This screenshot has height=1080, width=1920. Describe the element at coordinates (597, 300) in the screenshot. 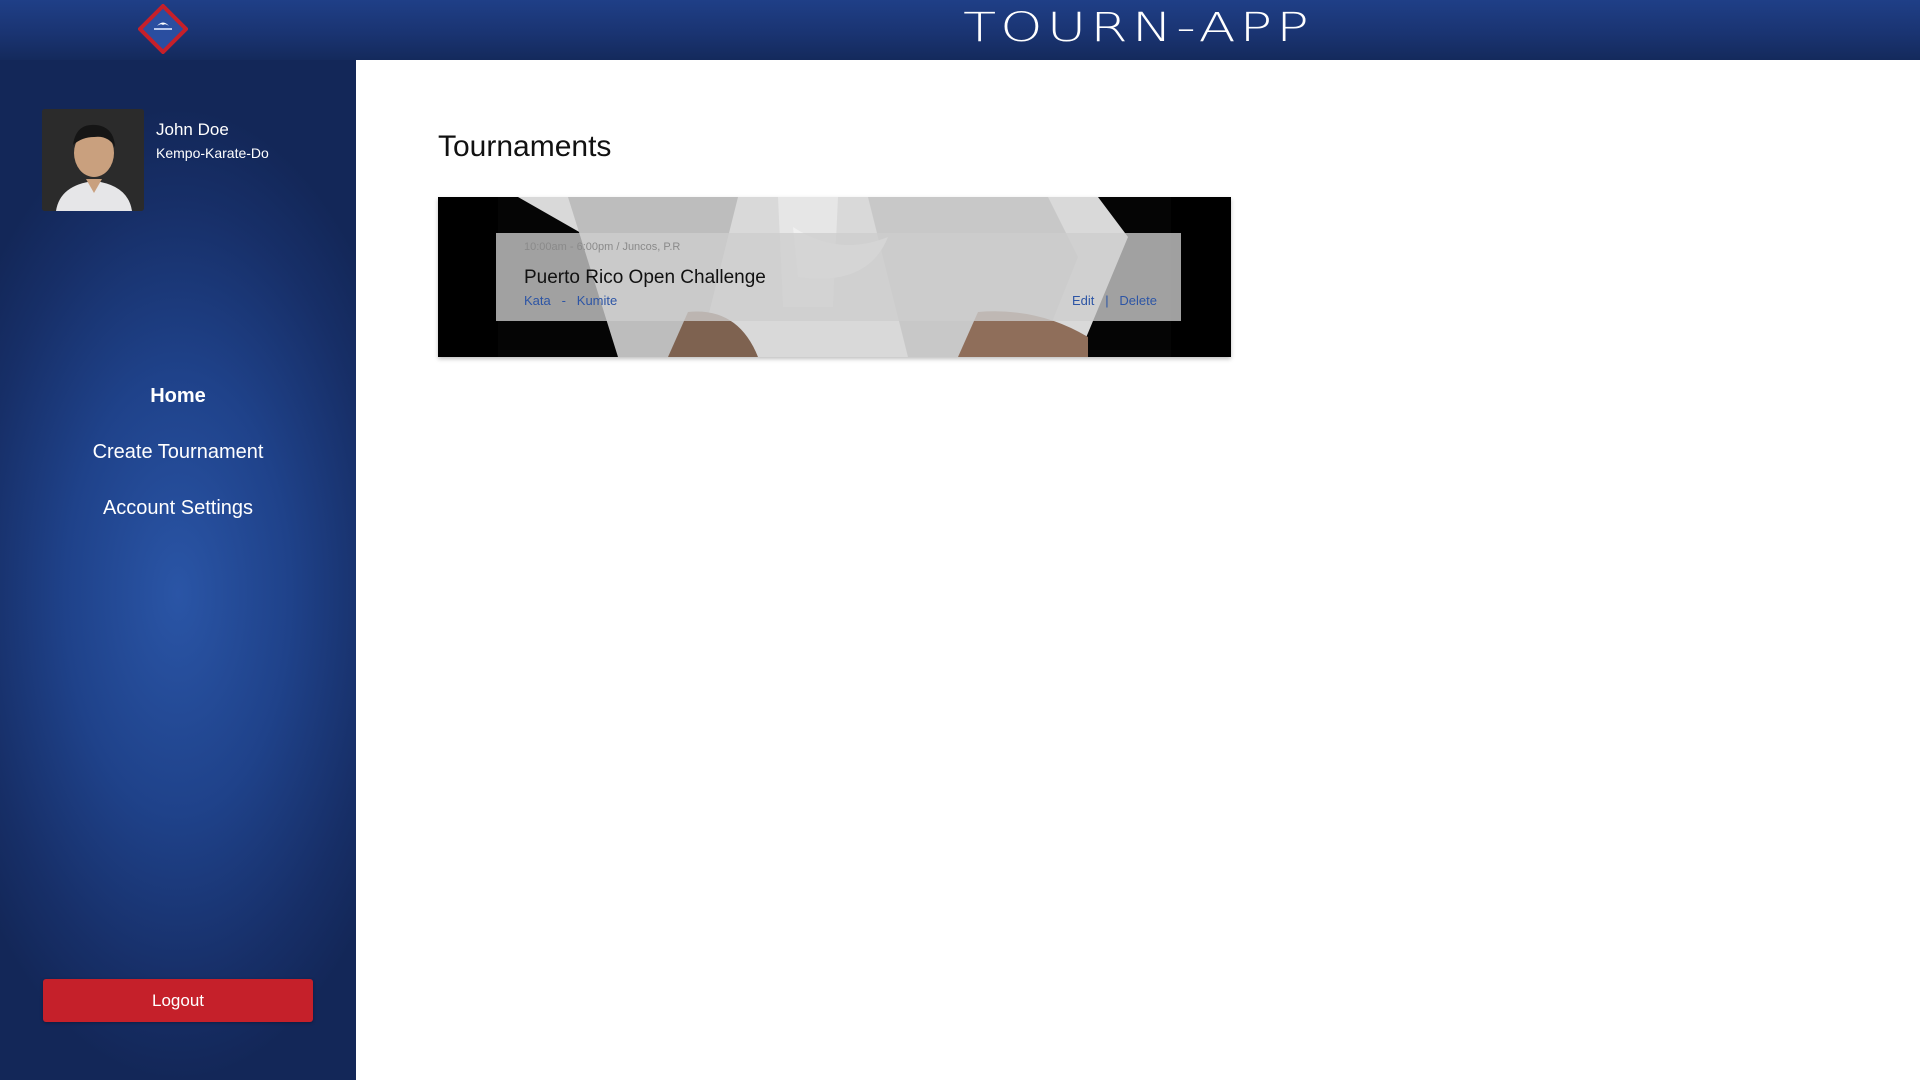

I see `category-kumite-link: Kumite` at that location.